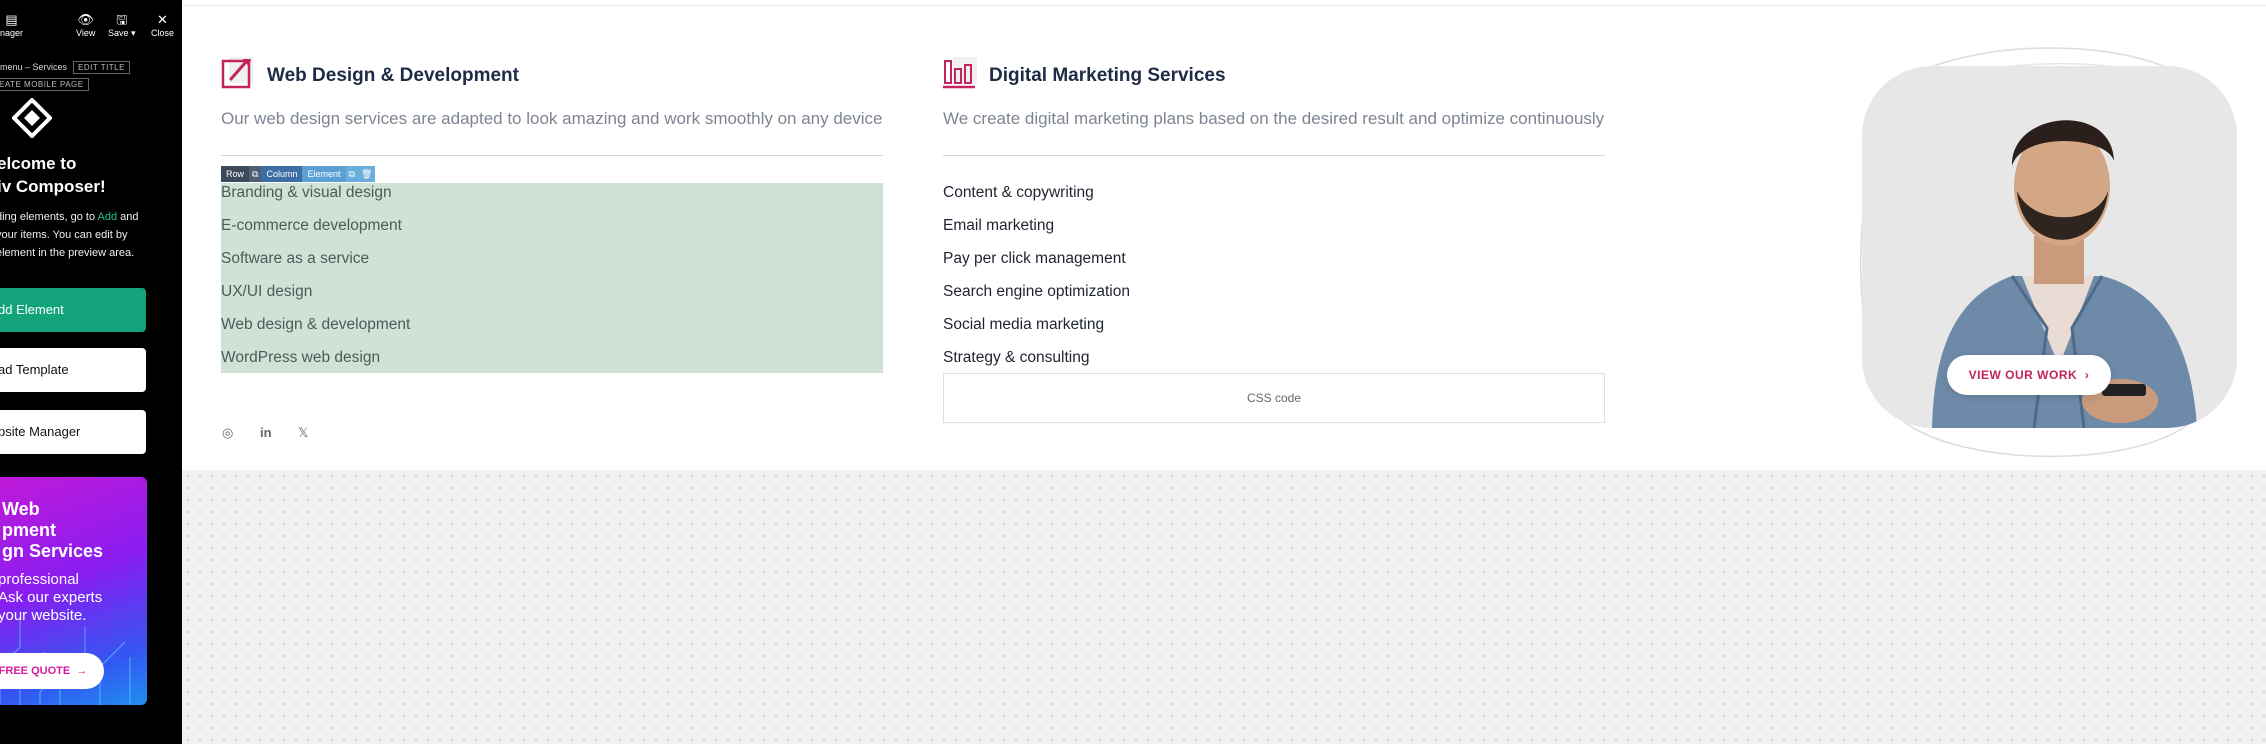 The image size is (2266, 744). I want to click on view-button: 👁 View, so click(85, 25).